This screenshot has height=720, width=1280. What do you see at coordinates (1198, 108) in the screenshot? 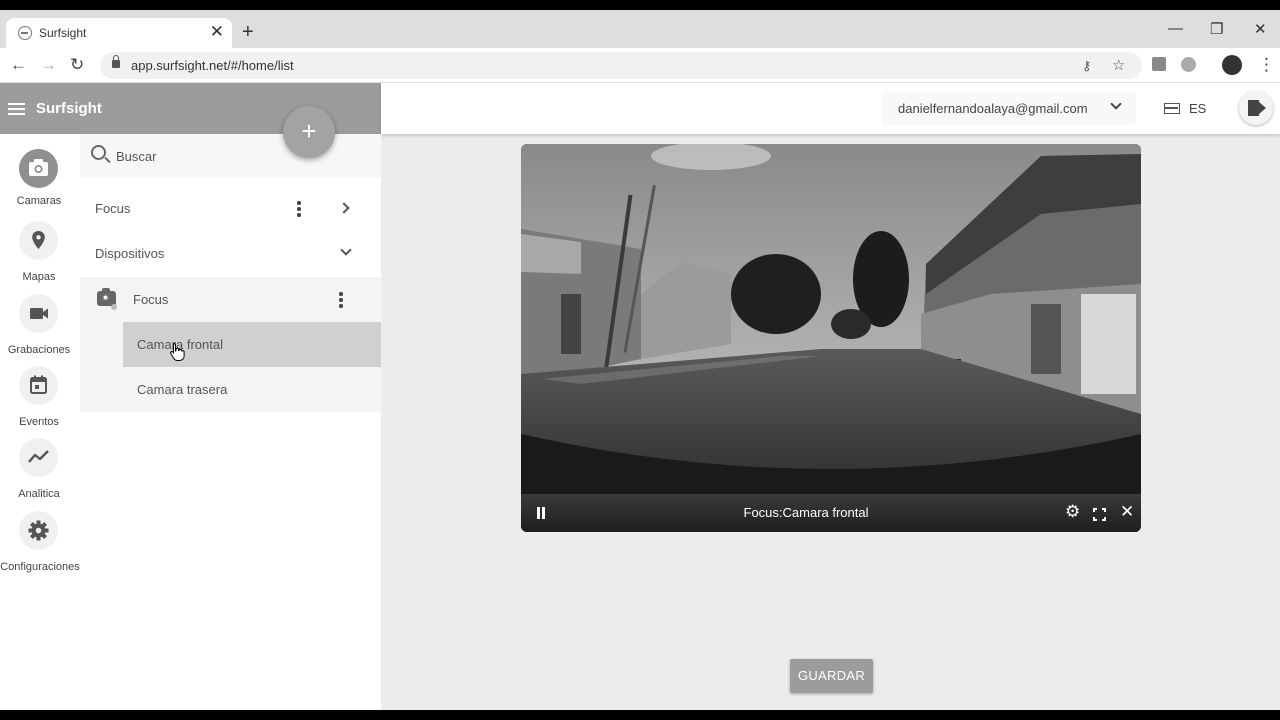
I see `language-label: ES` at bounding box center [1198, 108].